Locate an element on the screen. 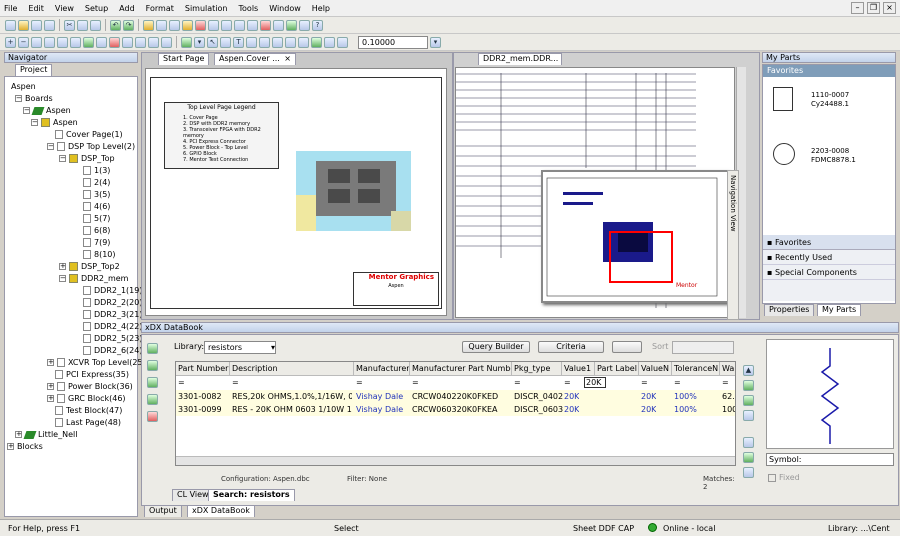 The width and height of the screenshot is (900, 536). column-header: ValueN is located at coordinates (655, 369).